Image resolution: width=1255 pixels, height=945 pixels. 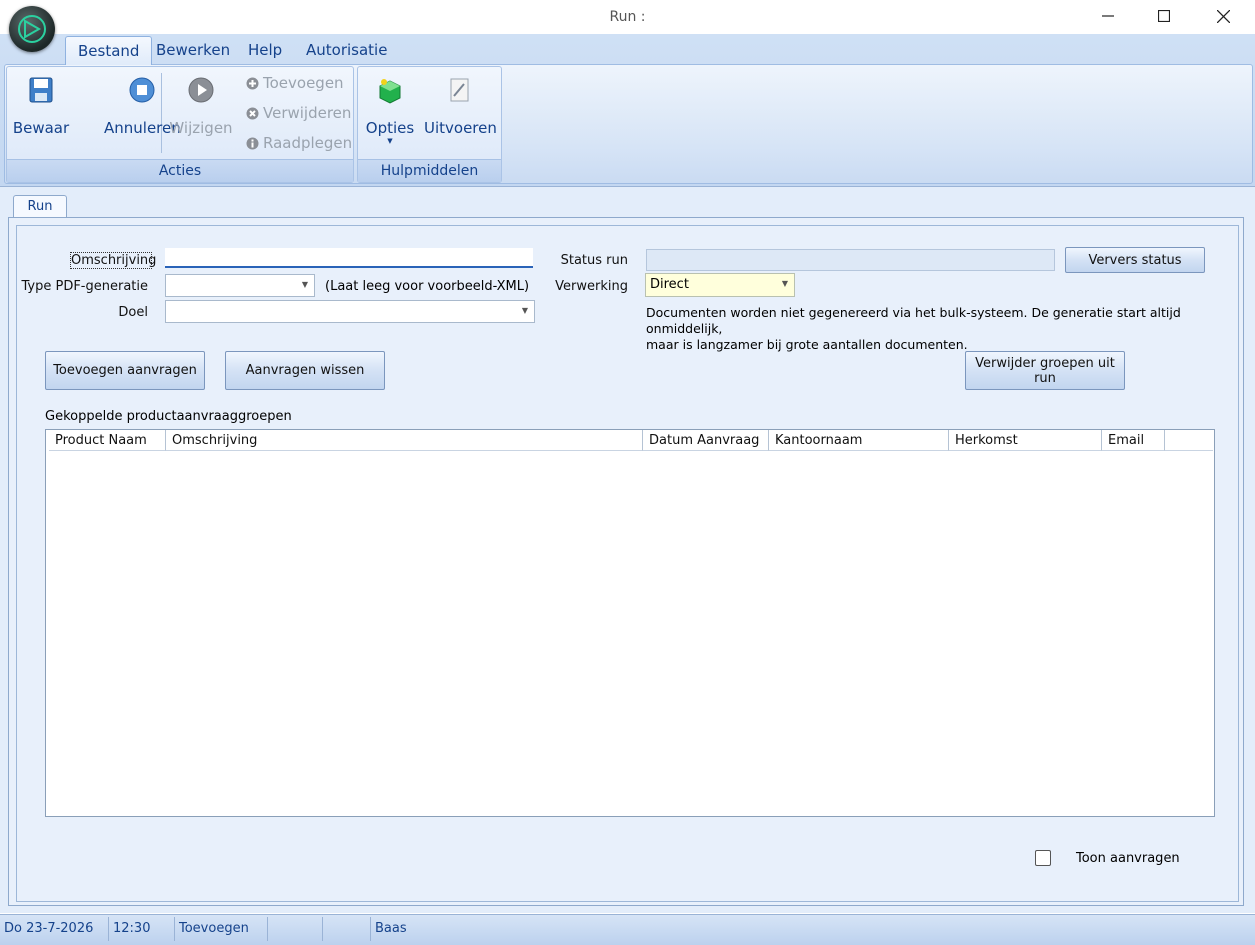 I want to click on save-disk-icon, so click(x=41, y=90).